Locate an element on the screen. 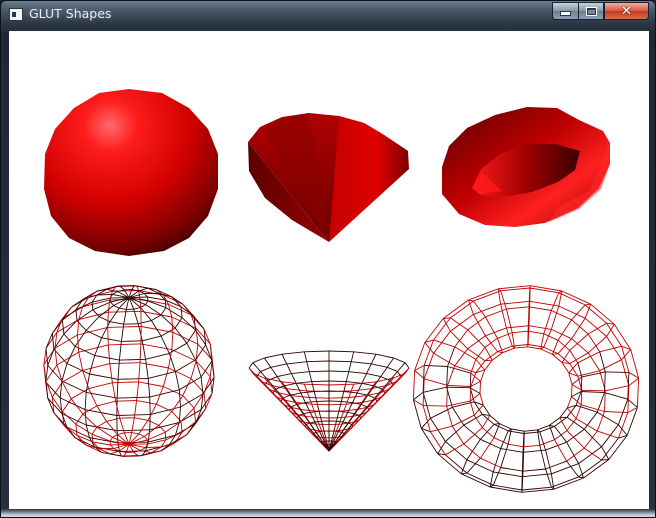  app-window-icon is located at coordinates (16, 14).